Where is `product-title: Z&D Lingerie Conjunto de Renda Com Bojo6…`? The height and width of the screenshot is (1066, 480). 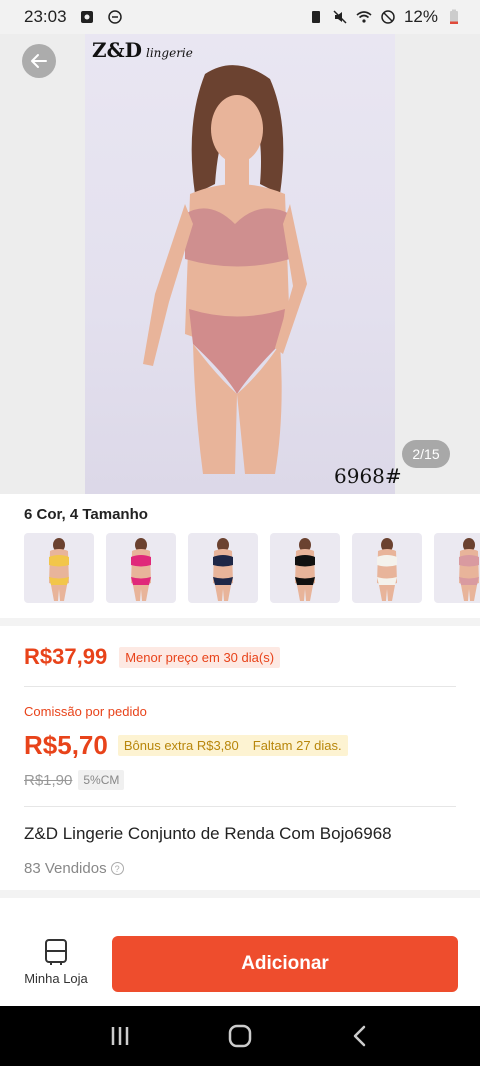 product-title: Z&D Lingerie Conjunto de Renda Com Bojo6… is located at coordinates (208, 833).